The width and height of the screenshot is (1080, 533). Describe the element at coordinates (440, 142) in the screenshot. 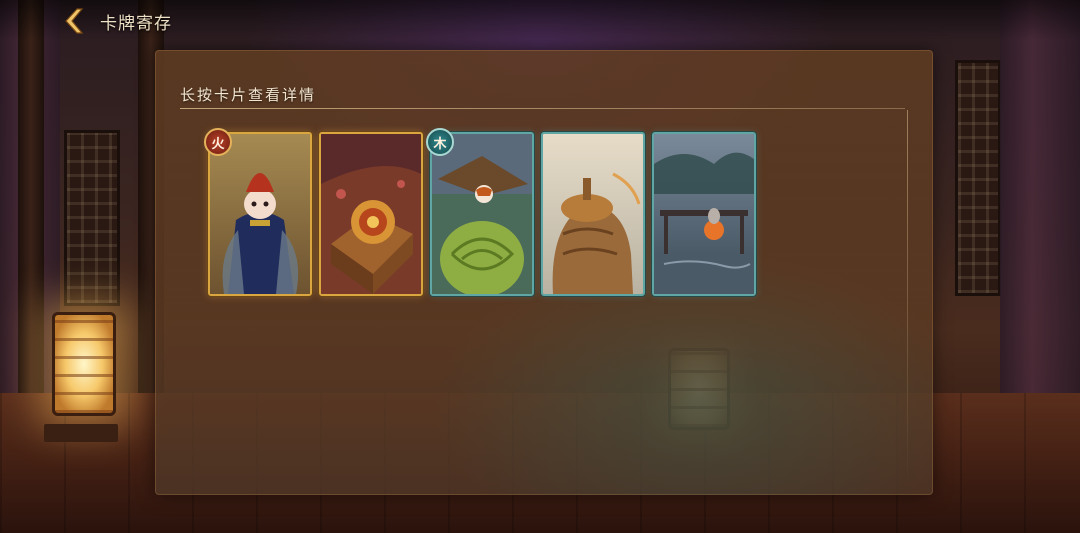

I see `wood-element-icon: 木` at that location.